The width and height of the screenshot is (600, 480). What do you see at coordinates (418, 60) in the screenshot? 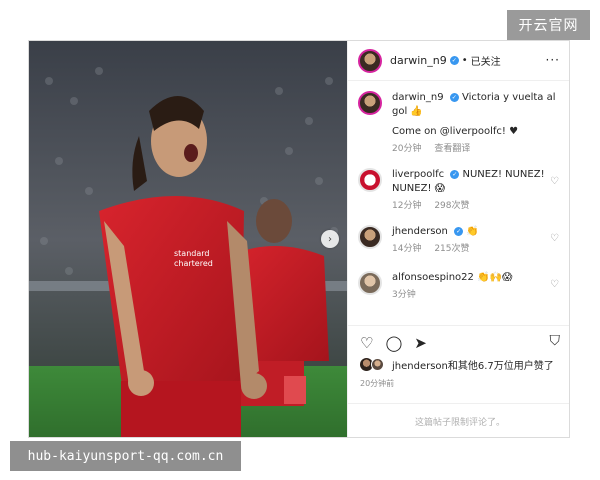
I see `author-username: darwin_n9` at bounding box center [418, 60].